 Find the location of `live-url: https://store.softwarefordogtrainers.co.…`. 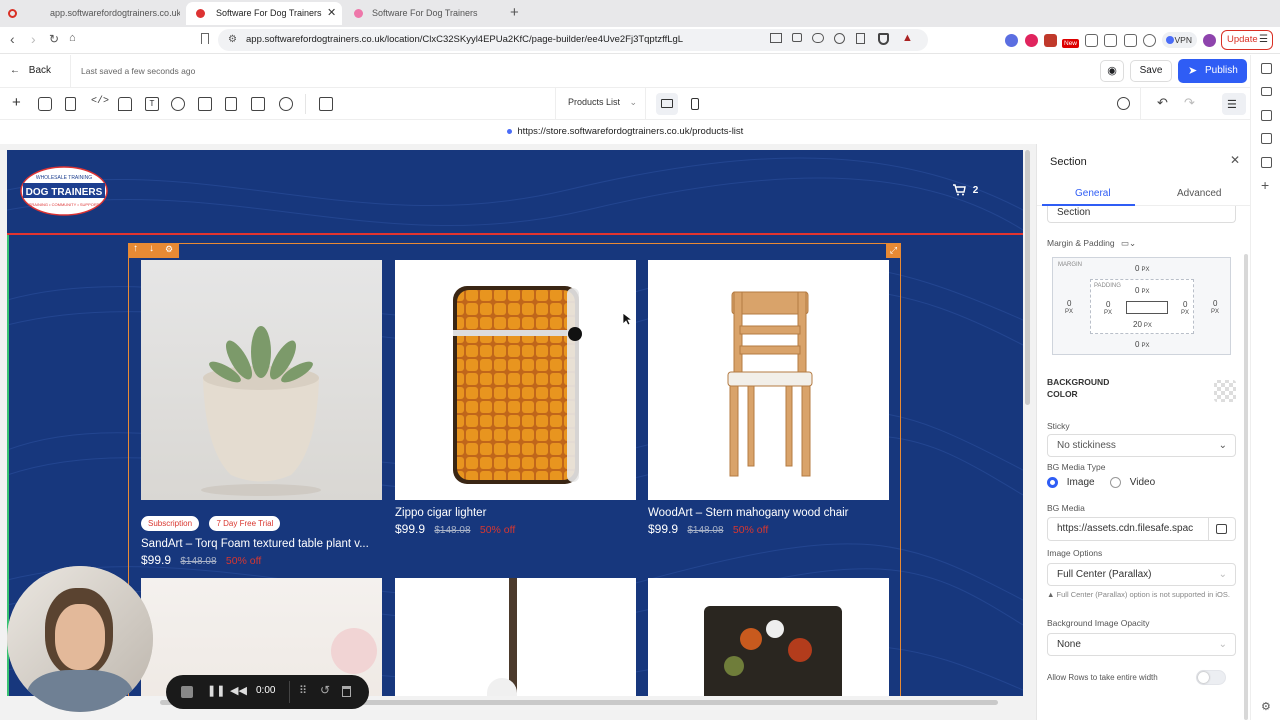

live-url: https://store.softwarefordogtrainers.co.… is located at coordinates (630, 131).